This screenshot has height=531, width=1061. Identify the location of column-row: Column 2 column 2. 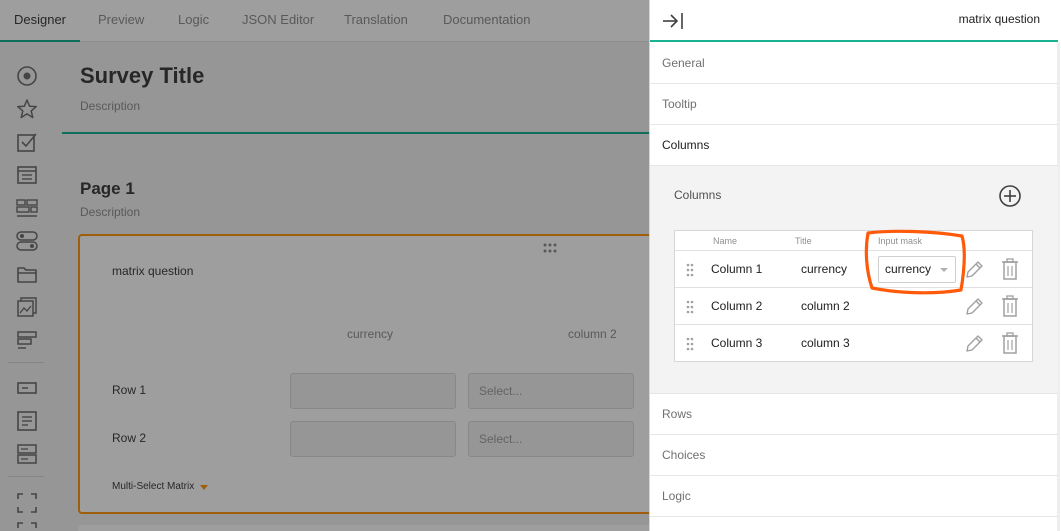
(853, 306).